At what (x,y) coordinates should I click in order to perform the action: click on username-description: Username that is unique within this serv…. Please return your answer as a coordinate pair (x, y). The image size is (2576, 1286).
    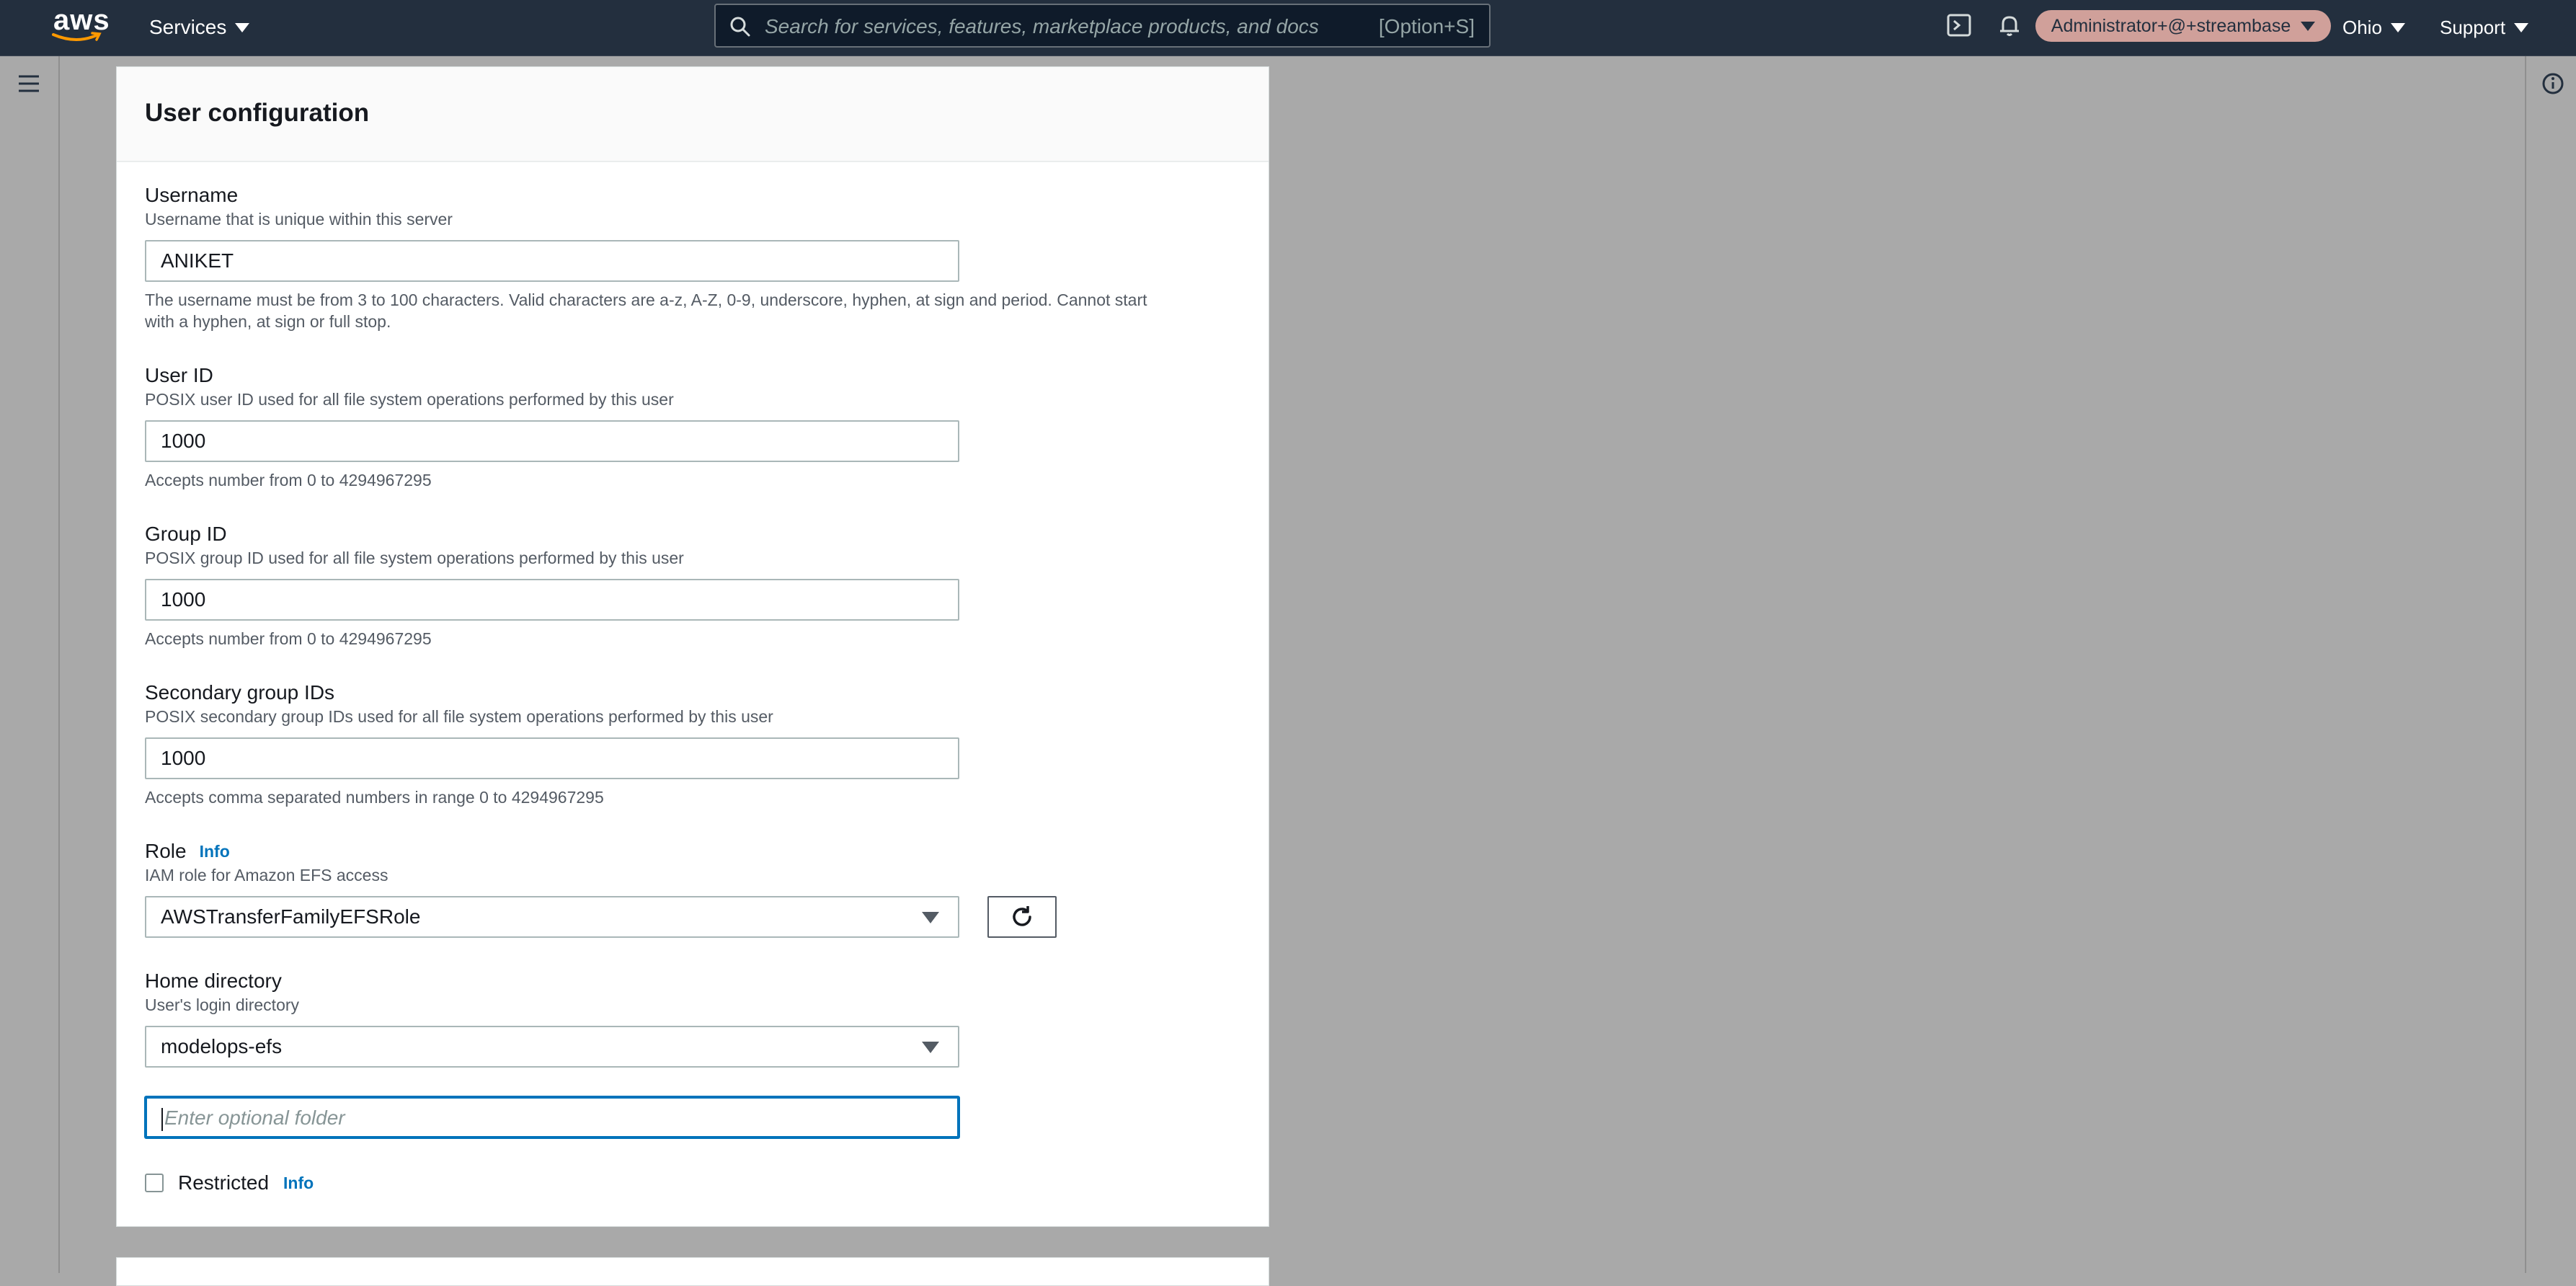
    Looking at the image, I should click on (299, 219).